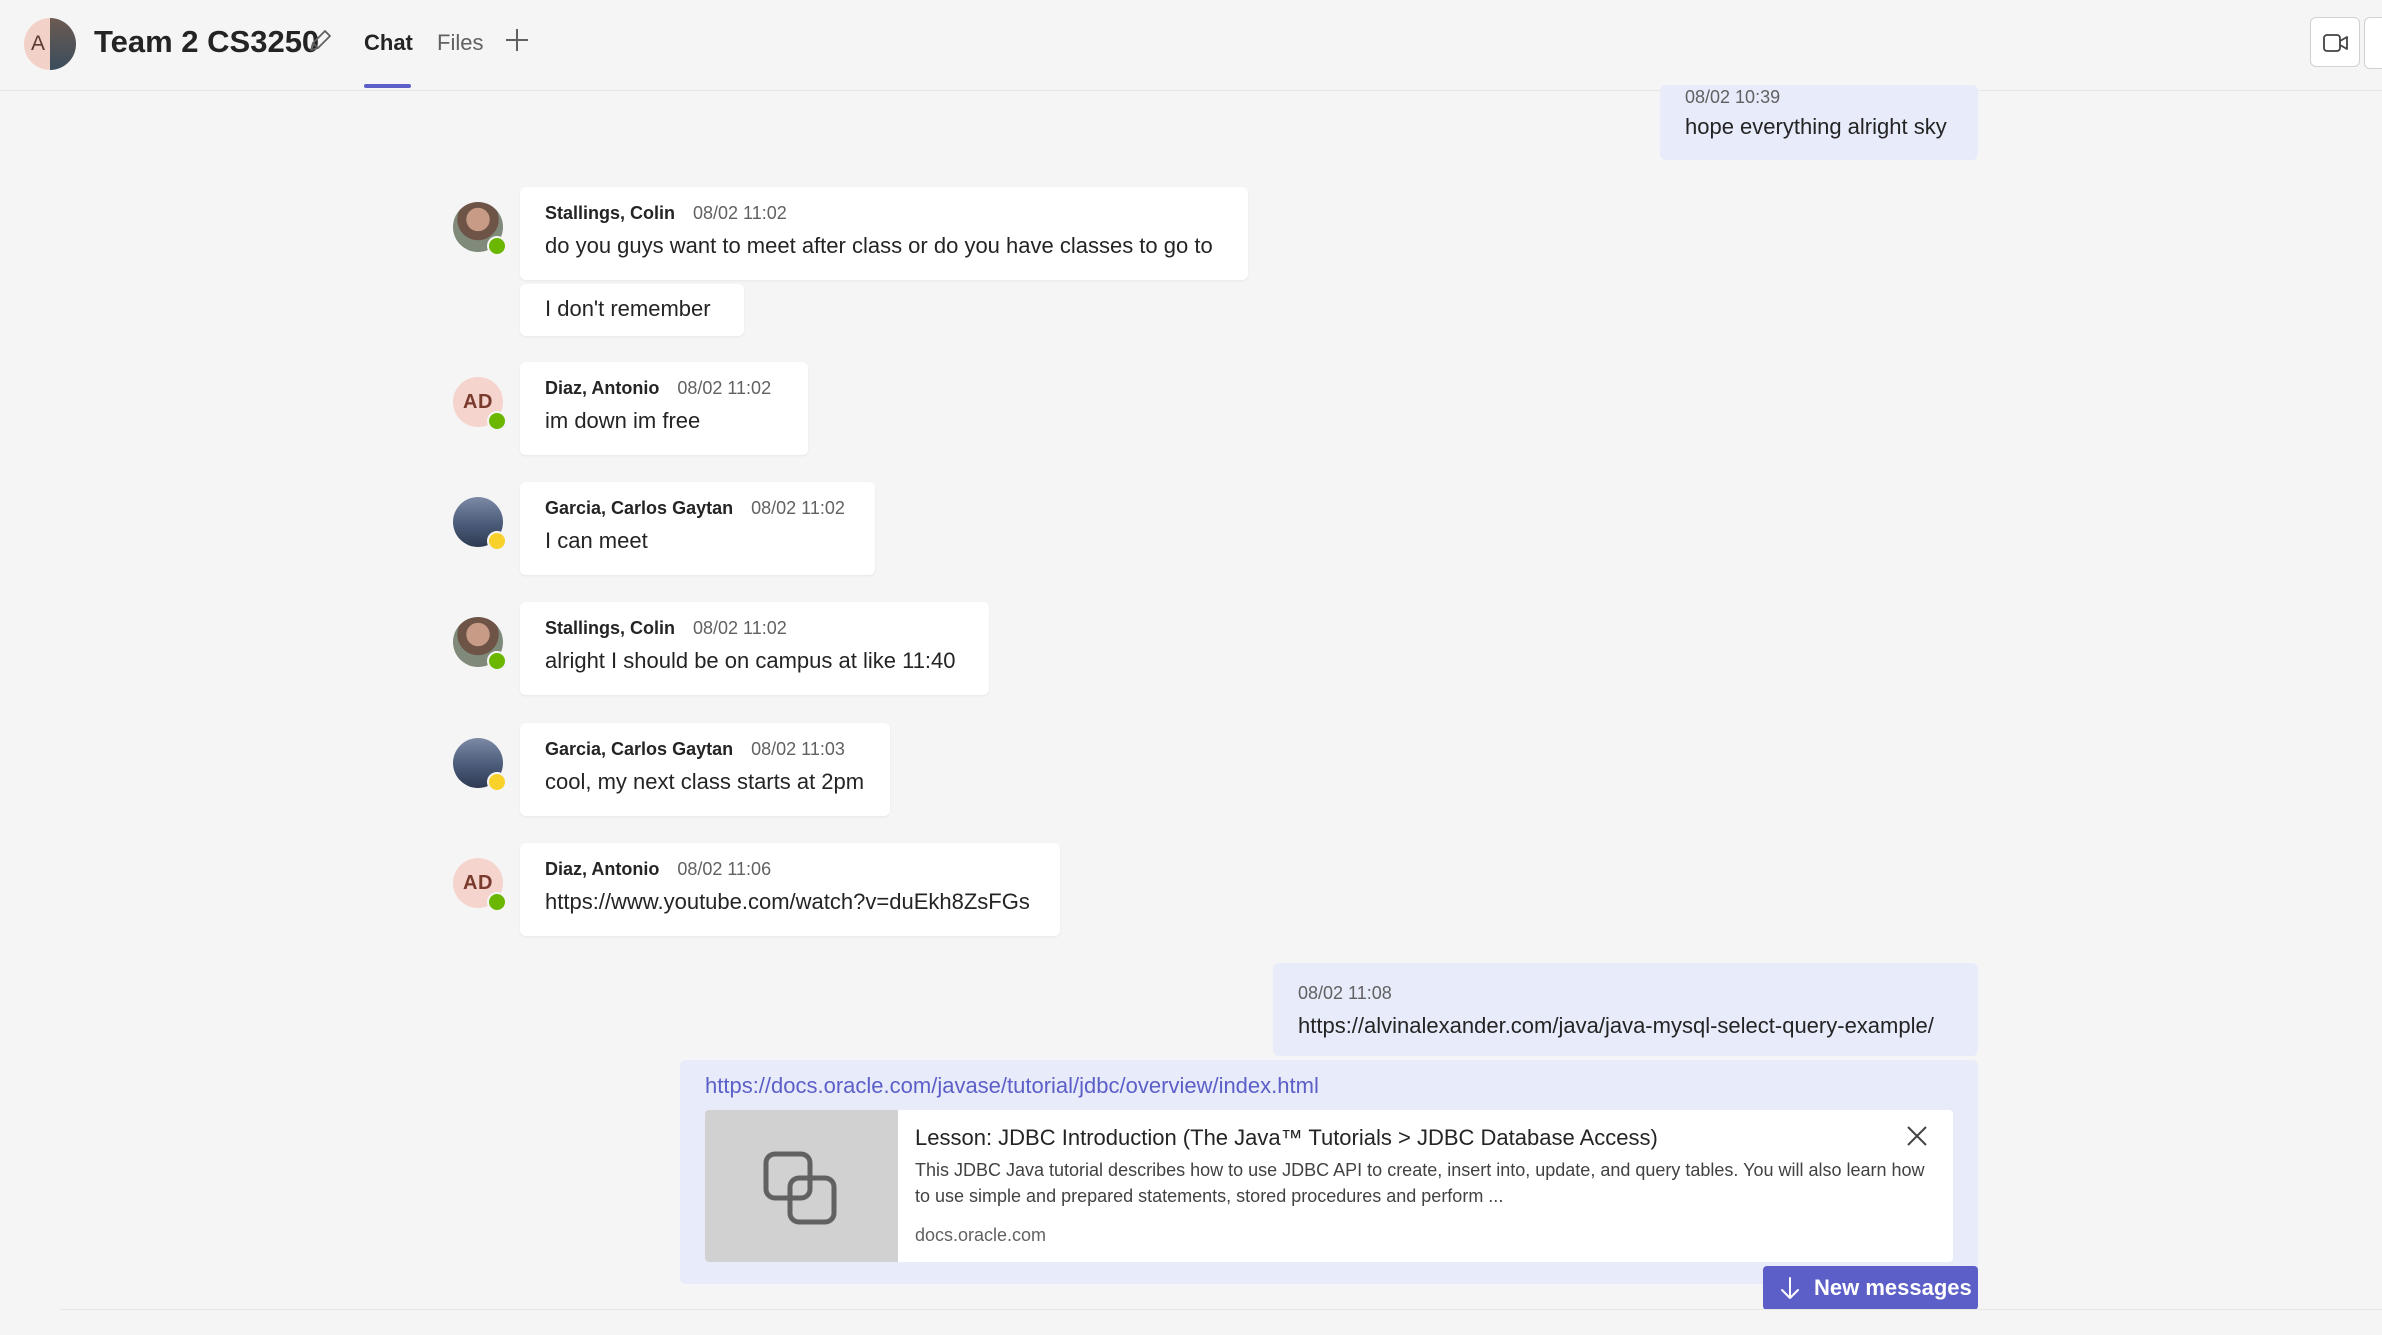 This screenshot has width=2382, height=1335. I want to click on pencil-icon, so click(320, 41).